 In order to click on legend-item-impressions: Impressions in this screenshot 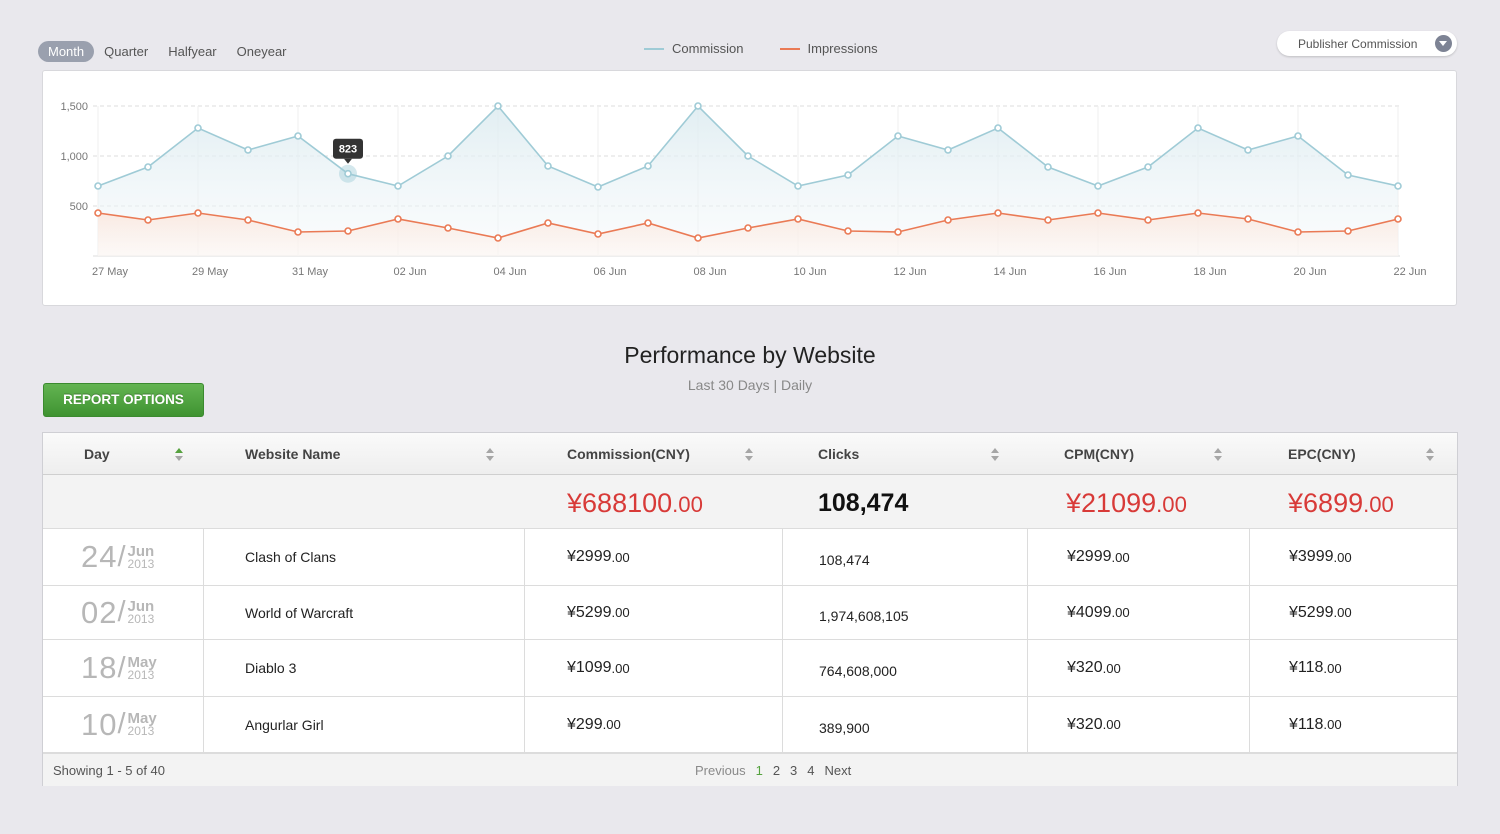, I will do `click(828, 48)`.